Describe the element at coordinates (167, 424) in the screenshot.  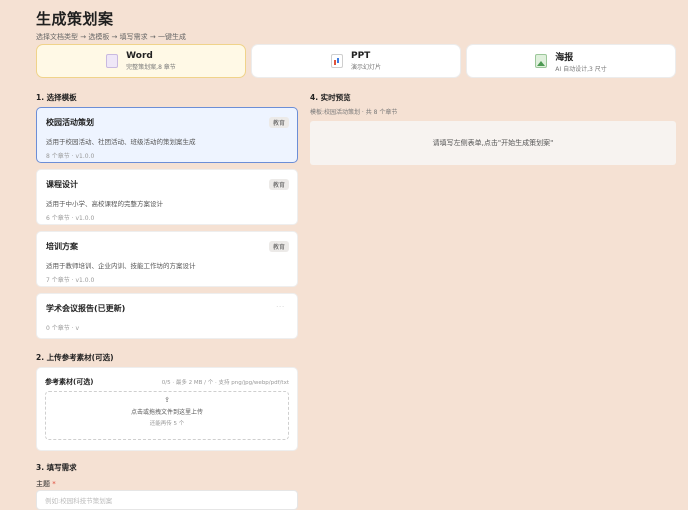
I see `dropzone-remaining: 还能再传 5 个` at that location.